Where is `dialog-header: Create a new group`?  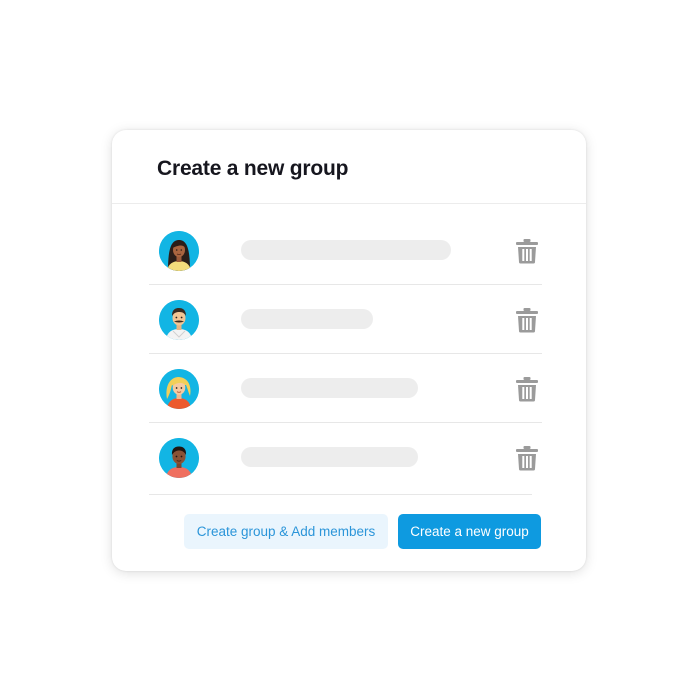 dialog-header: Create a new group is located at coordinates (349, 167).